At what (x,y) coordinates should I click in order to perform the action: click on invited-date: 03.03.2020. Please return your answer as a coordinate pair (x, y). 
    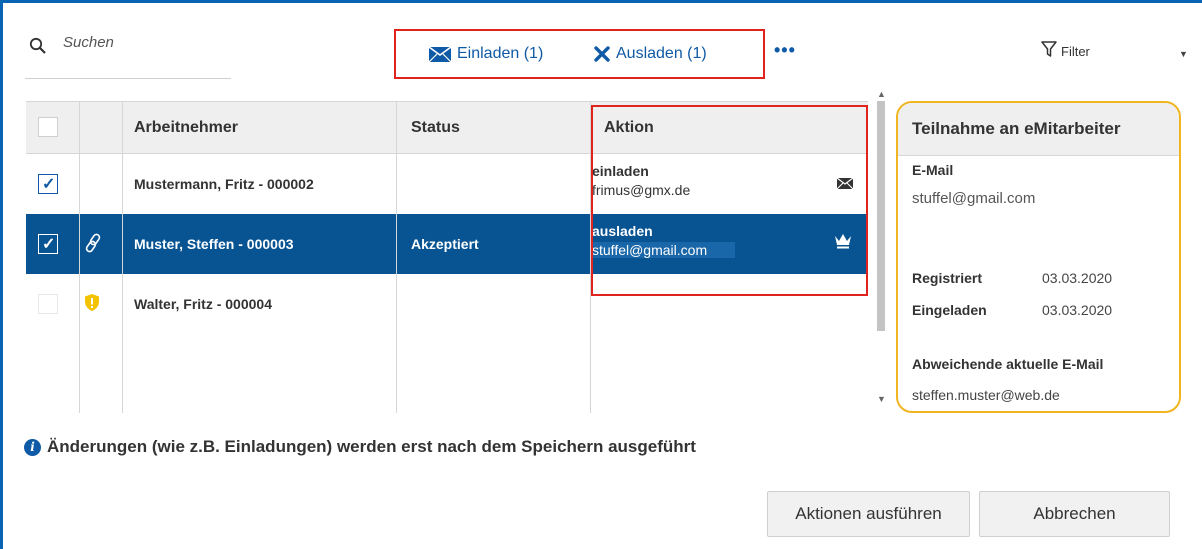
    Looking at the image, I should click on (1077, 310).